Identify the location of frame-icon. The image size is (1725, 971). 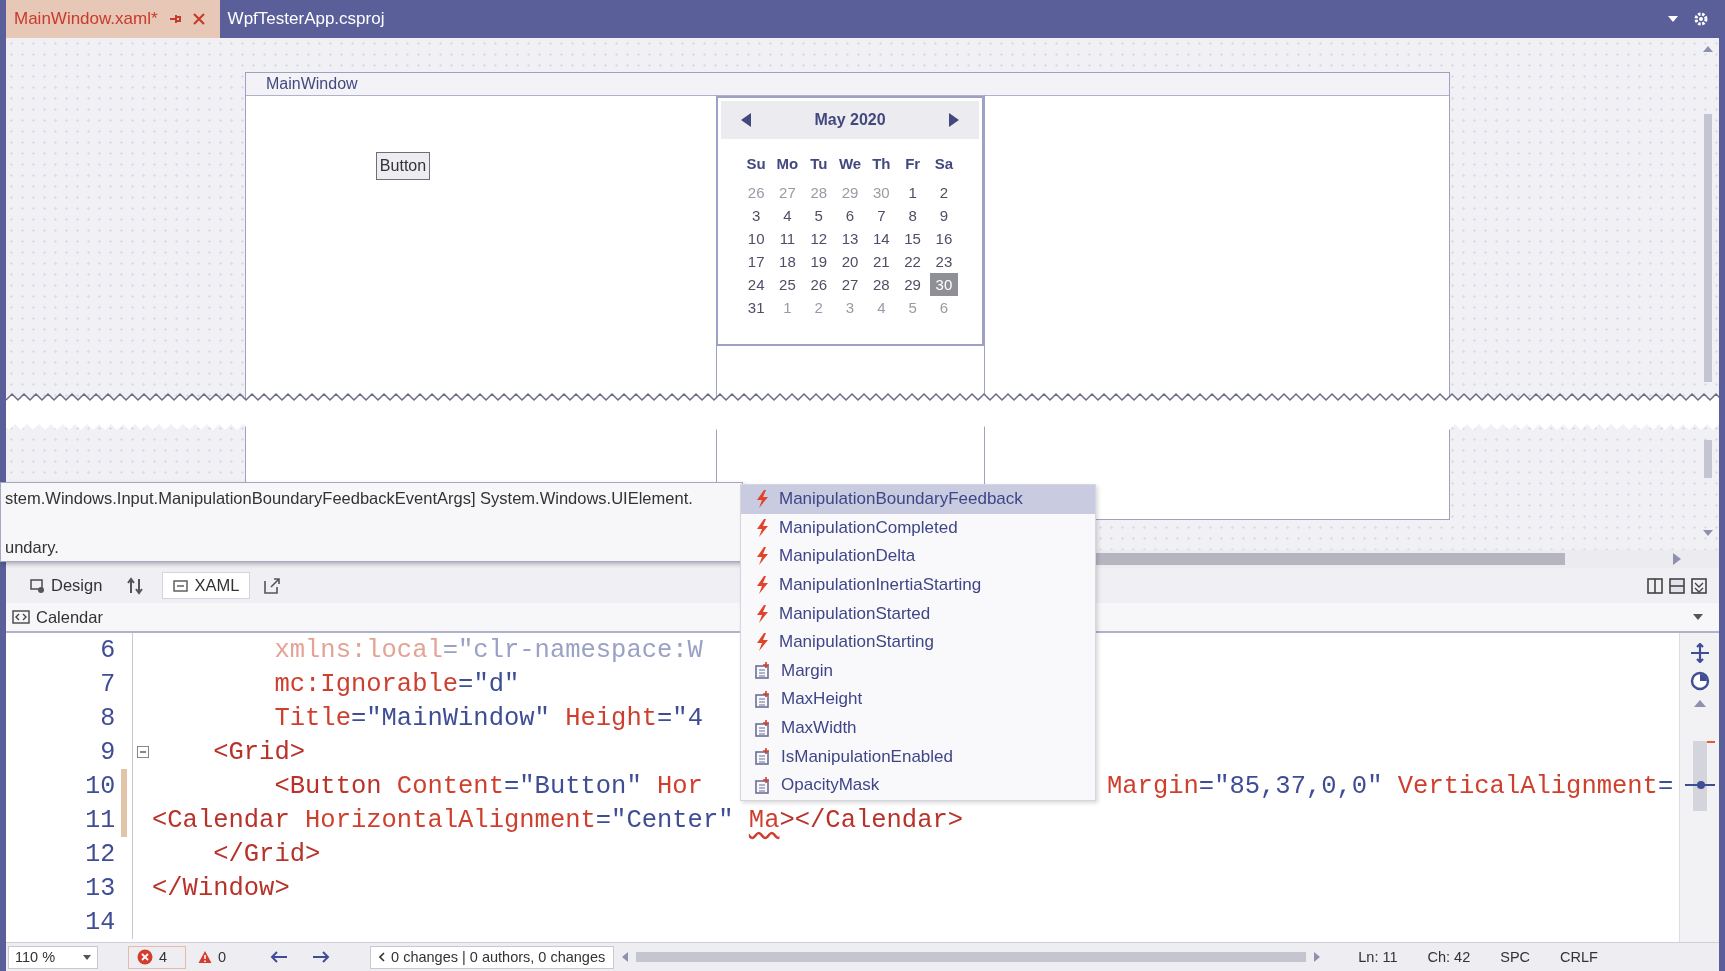
(181, 585).